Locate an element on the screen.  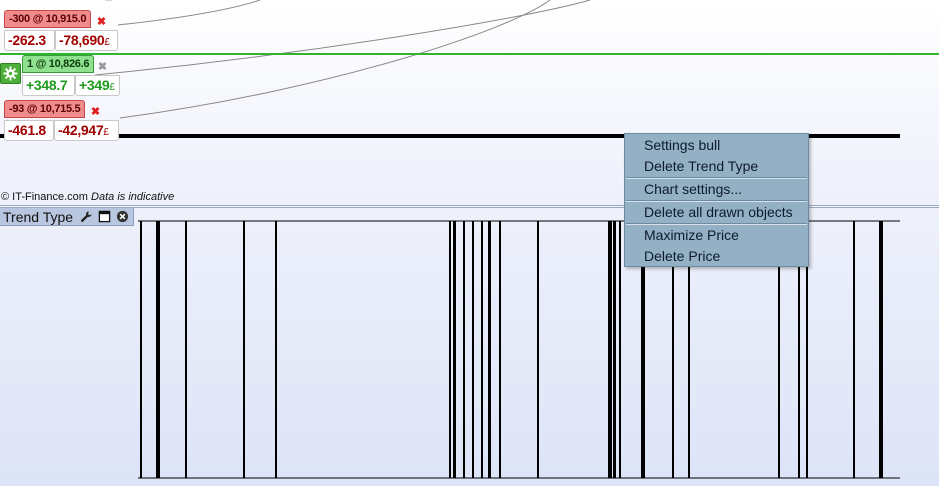
copyright-text: © IT-Finance.com is located at coordinates (44, 197).